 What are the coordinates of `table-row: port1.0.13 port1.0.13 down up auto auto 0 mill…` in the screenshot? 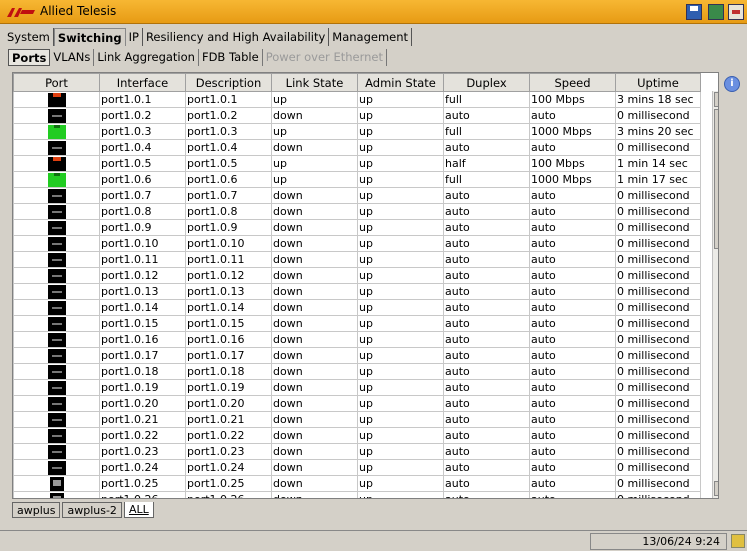 It's located at (357, 291).